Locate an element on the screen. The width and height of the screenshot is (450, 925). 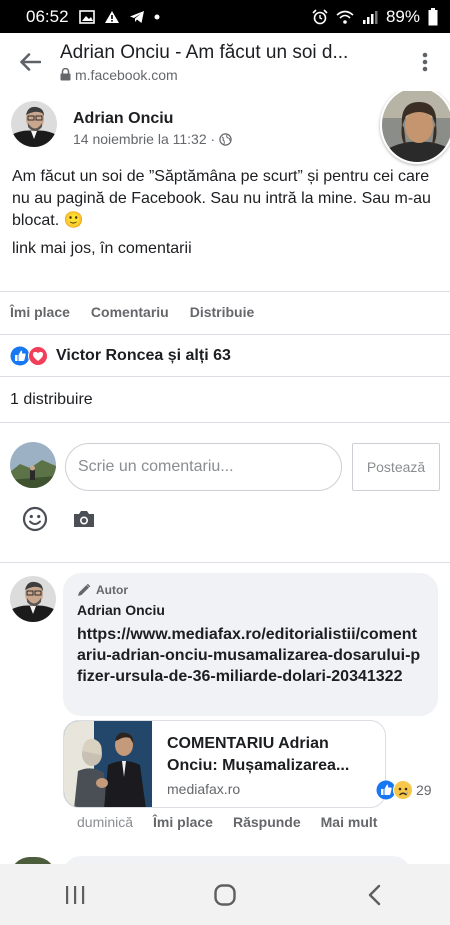
telegram-icon is located at coordinates (136, 16).